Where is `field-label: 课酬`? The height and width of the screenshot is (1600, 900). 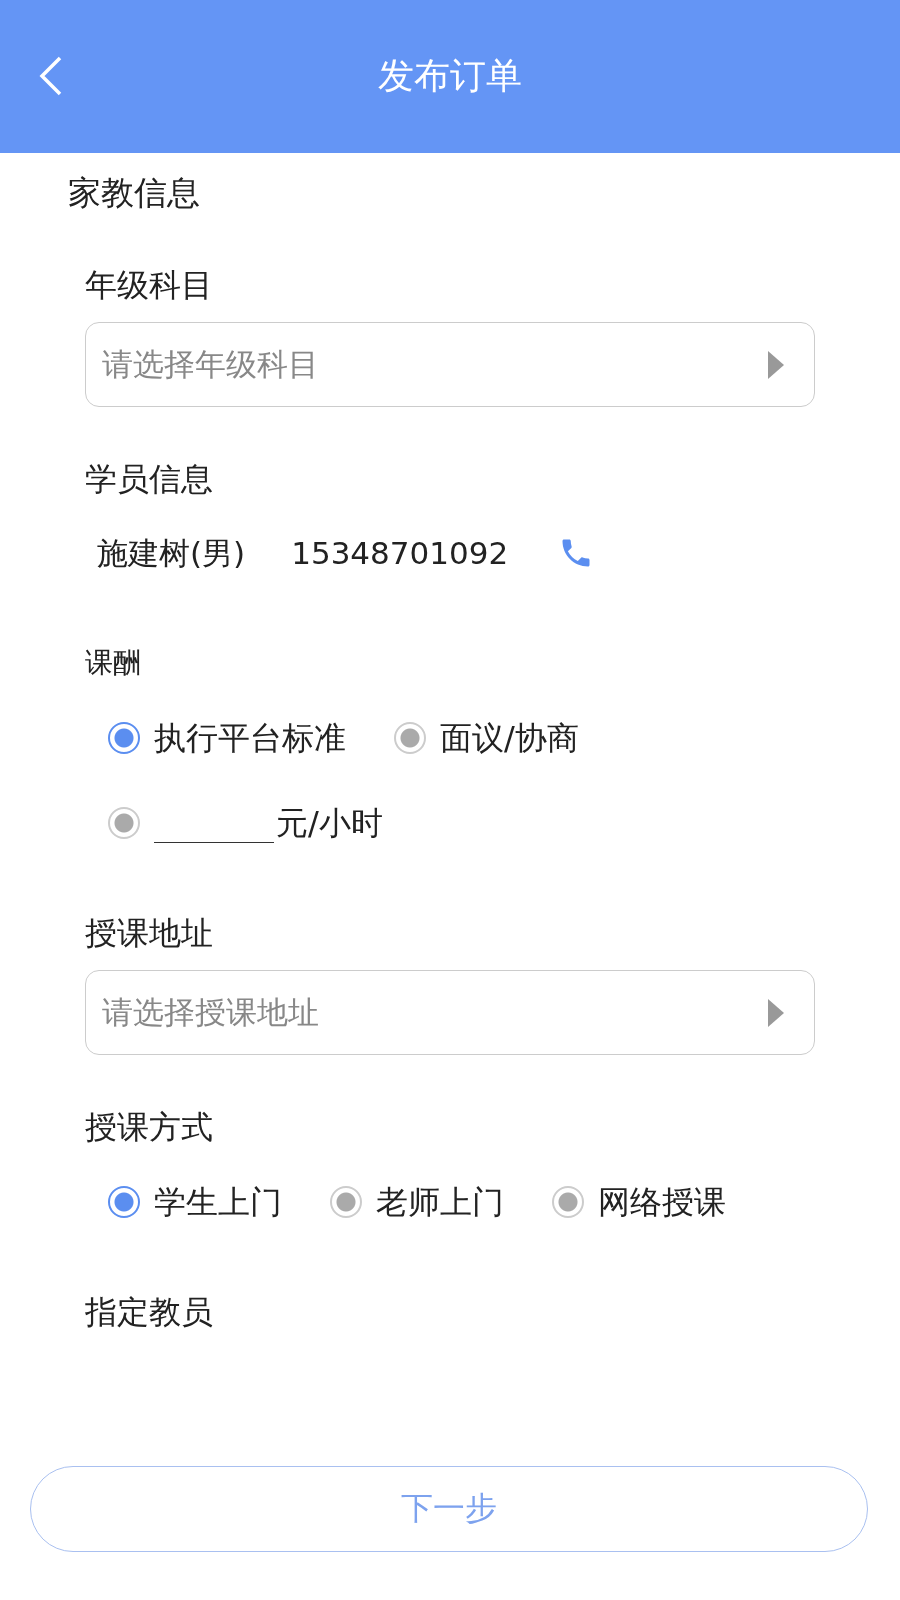 field-label: 课酬 is located at coordinates (113, 663).